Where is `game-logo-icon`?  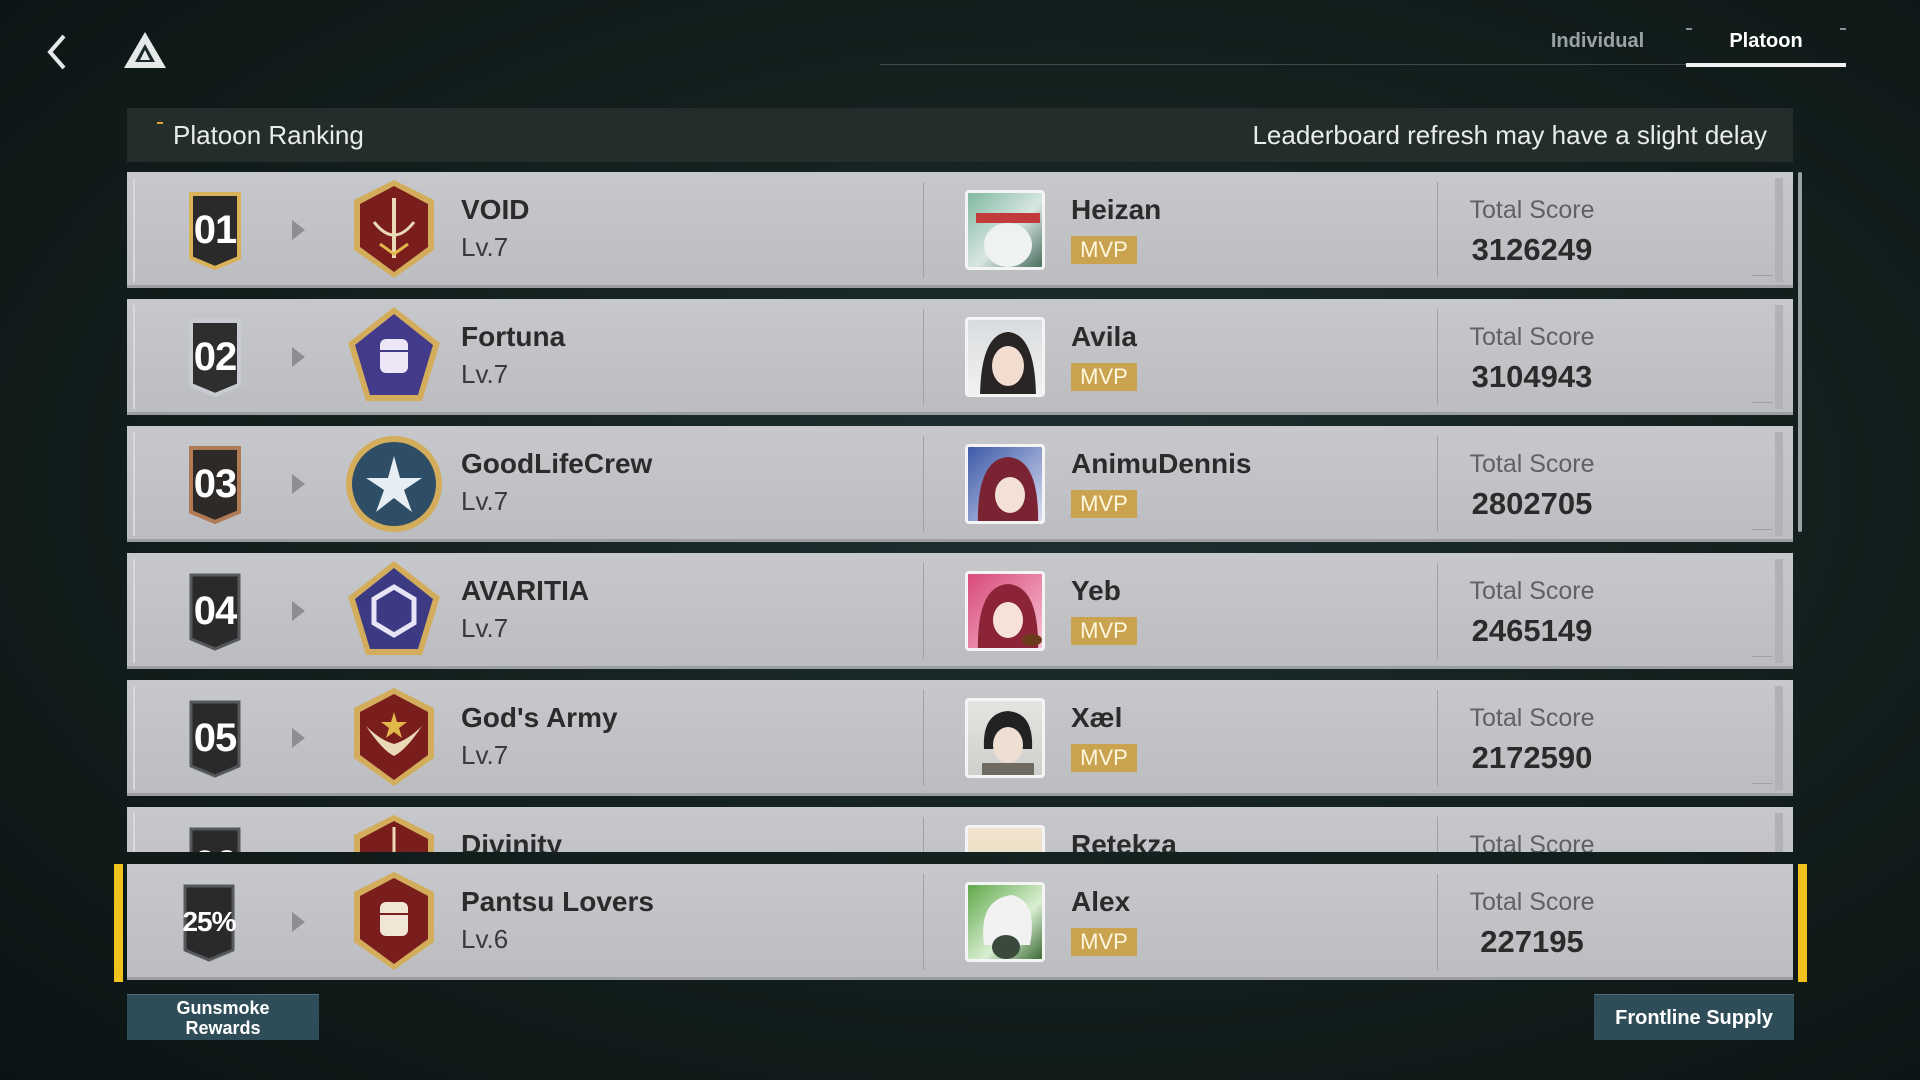 game-logo-icon is located at coordinates (145, 50).